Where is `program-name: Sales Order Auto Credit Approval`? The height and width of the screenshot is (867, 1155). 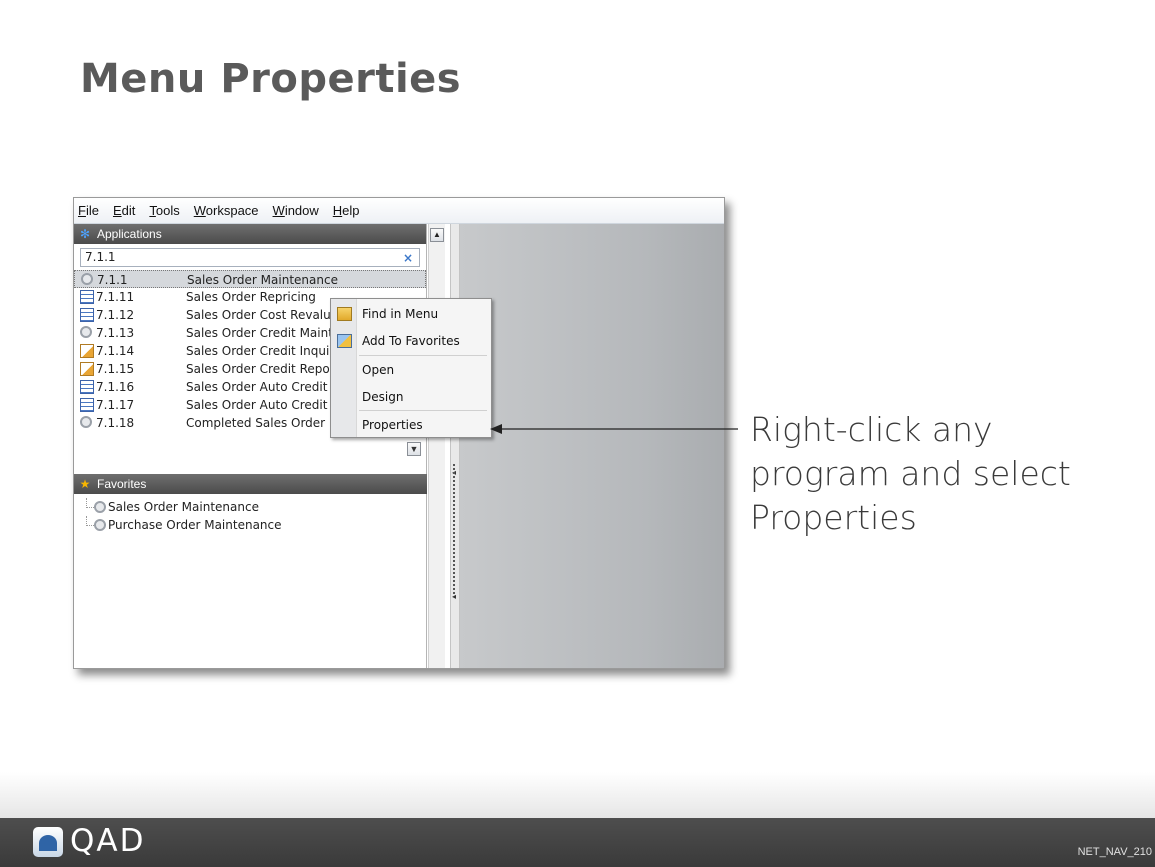
program-name: Sales Order Auto Credit Approval is located at coordinates (270, 405).